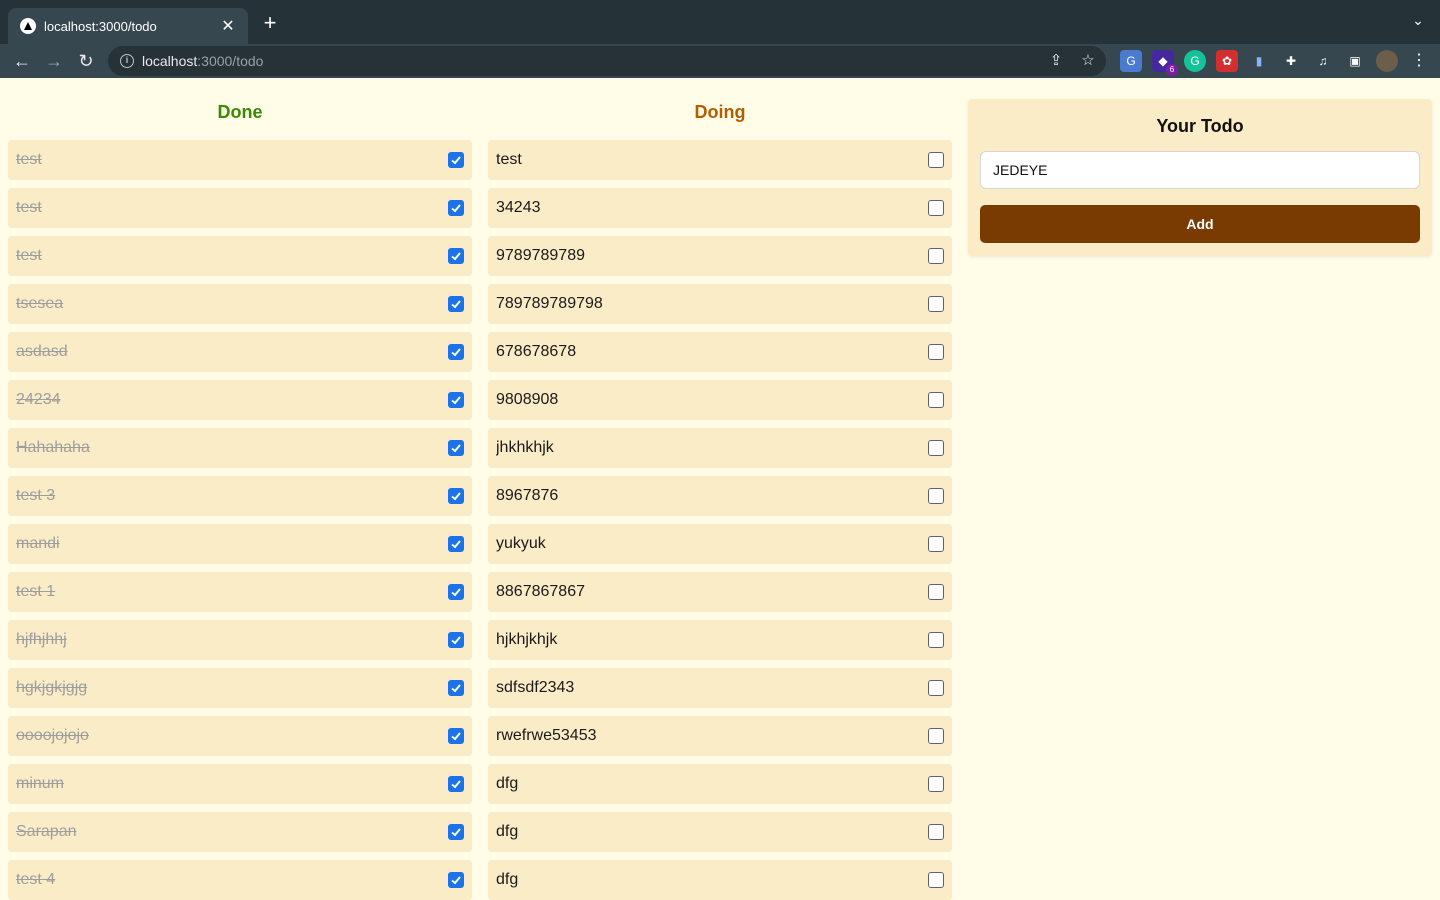  Describe the element at coordinates (1419, 61) in the screenshot. I see `menu-kebab-icon: ⋮` at that location.